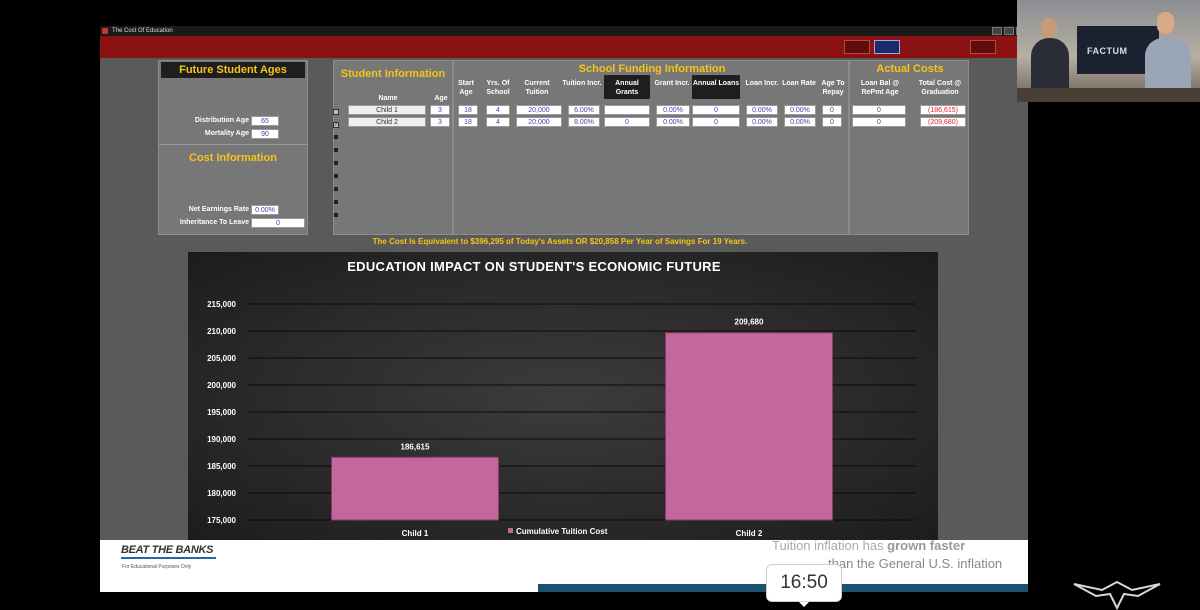  Describe the element at coordinates (673, 110) in the screenshot. I see `child1-grant-incr: 0.00%` at that location.